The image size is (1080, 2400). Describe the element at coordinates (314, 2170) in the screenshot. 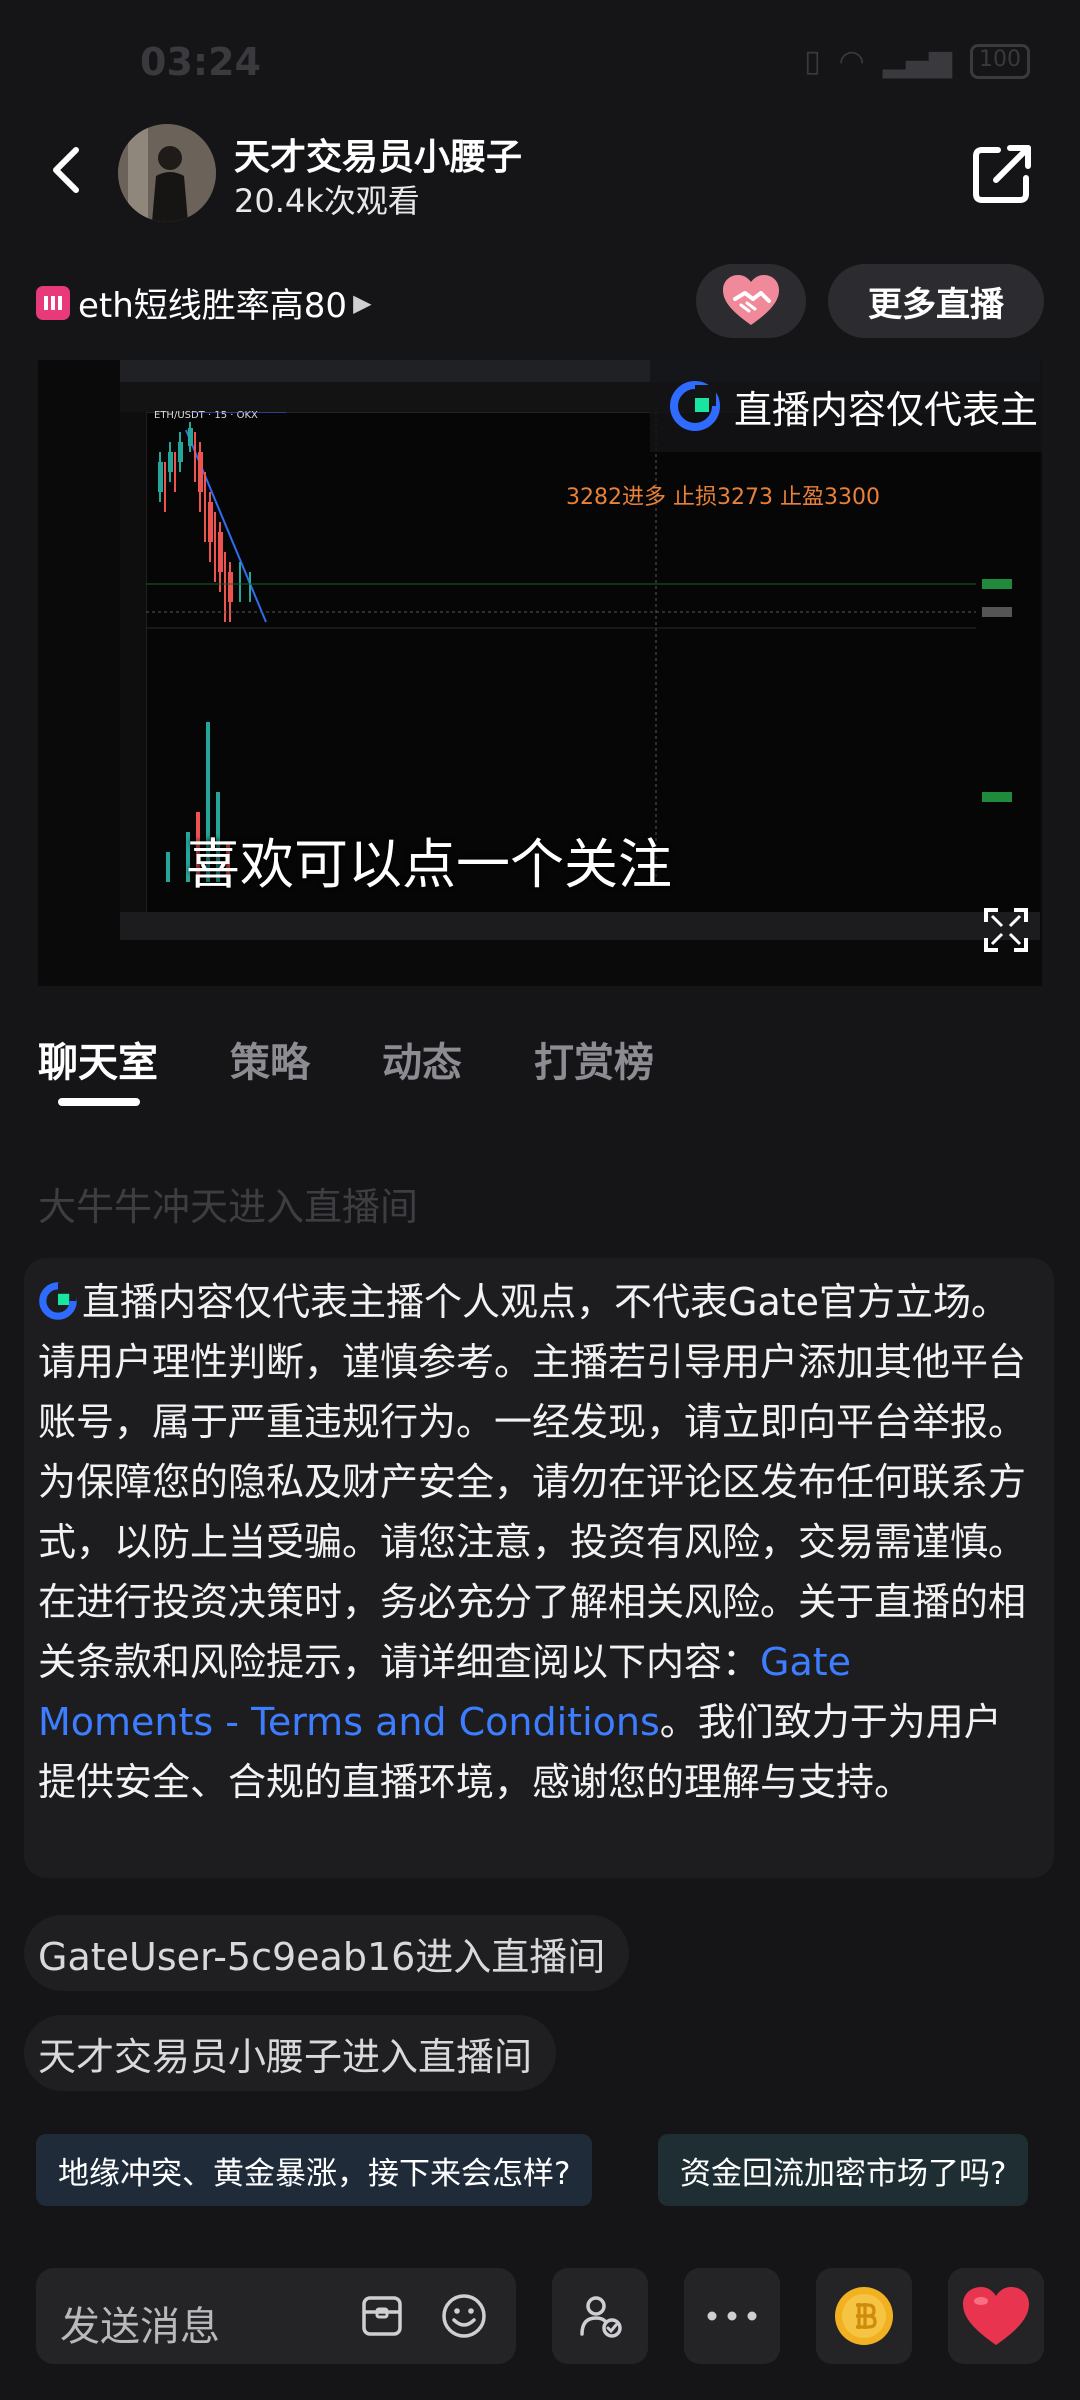

I see `suggestion-chip: 地缘冲突、黄金暴涨，接下来会怎样?` at that location.